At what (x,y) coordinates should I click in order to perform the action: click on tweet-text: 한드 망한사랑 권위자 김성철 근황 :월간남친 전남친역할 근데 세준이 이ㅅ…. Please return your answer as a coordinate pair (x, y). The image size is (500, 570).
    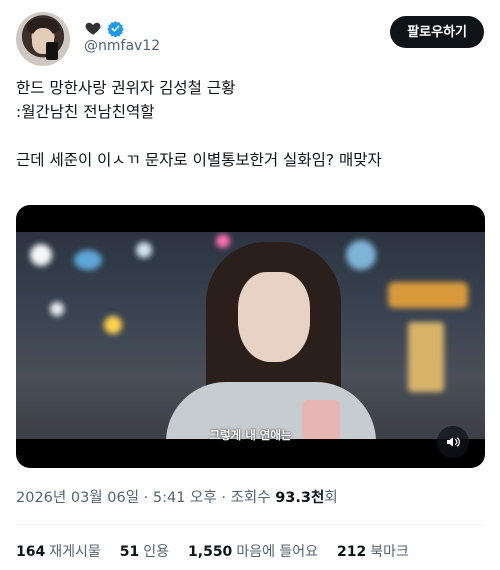
    Looking at the image, I should click on (199, 124).